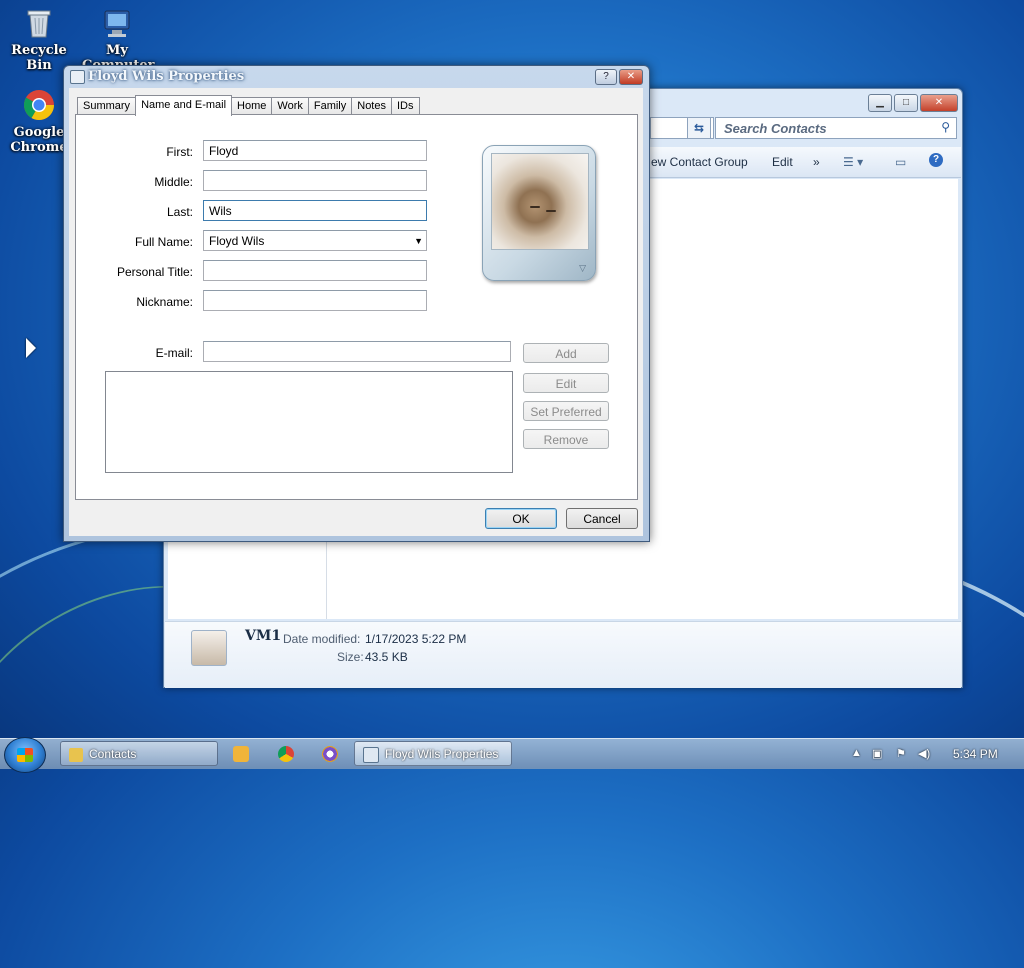  What do you see at coordinates (39, 50) in the screenshot?
I see `desktop-icon-label: Recycle` at bounding box center [39, 50].